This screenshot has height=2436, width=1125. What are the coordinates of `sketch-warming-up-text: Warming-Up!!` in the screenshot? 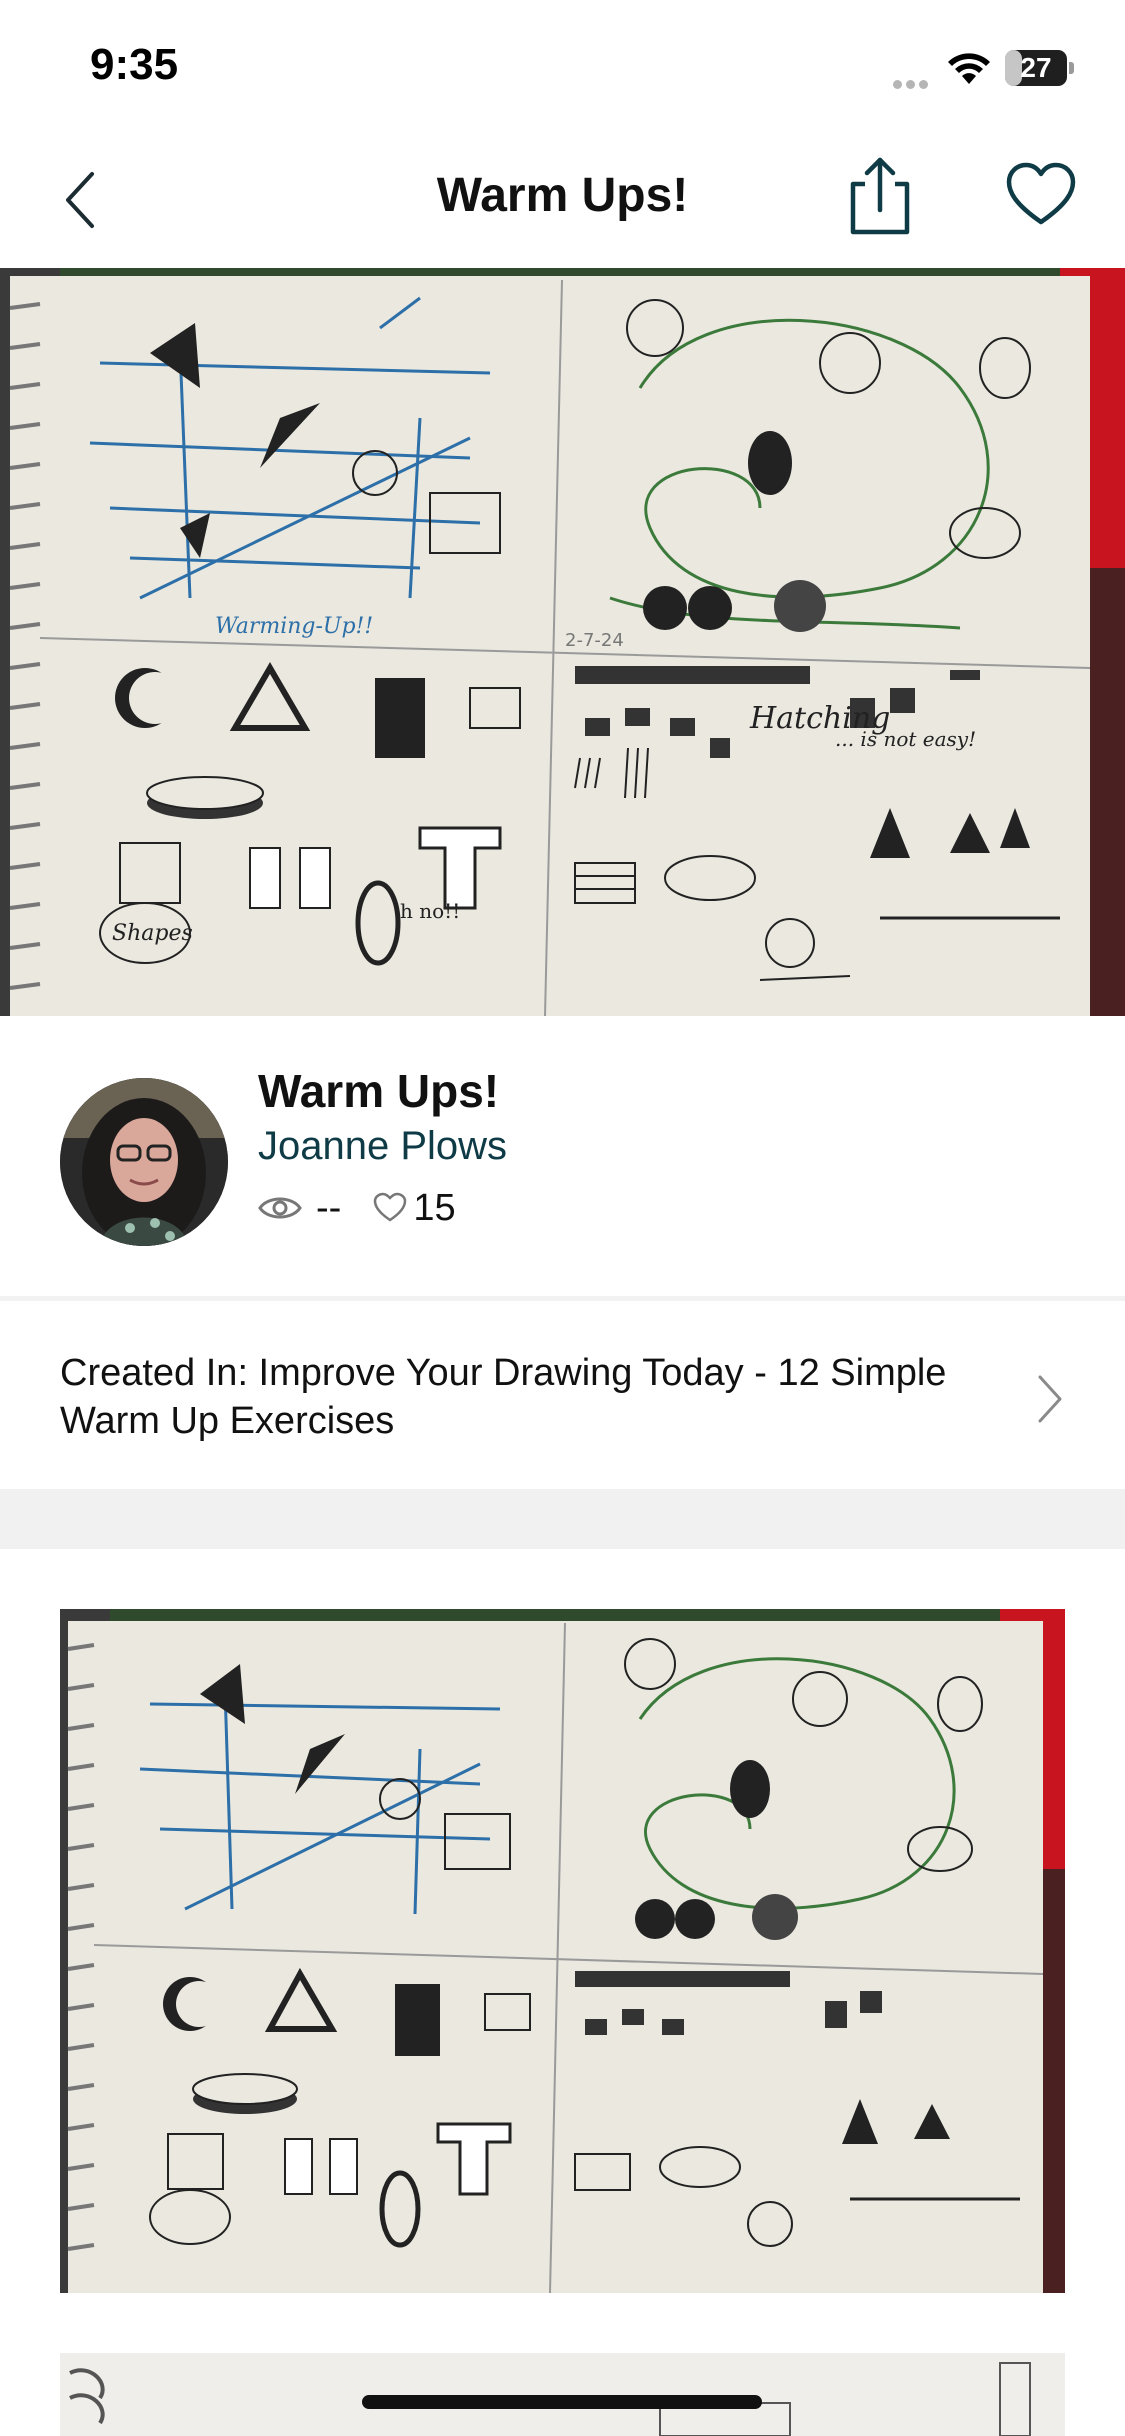 It's located at (294, 626).